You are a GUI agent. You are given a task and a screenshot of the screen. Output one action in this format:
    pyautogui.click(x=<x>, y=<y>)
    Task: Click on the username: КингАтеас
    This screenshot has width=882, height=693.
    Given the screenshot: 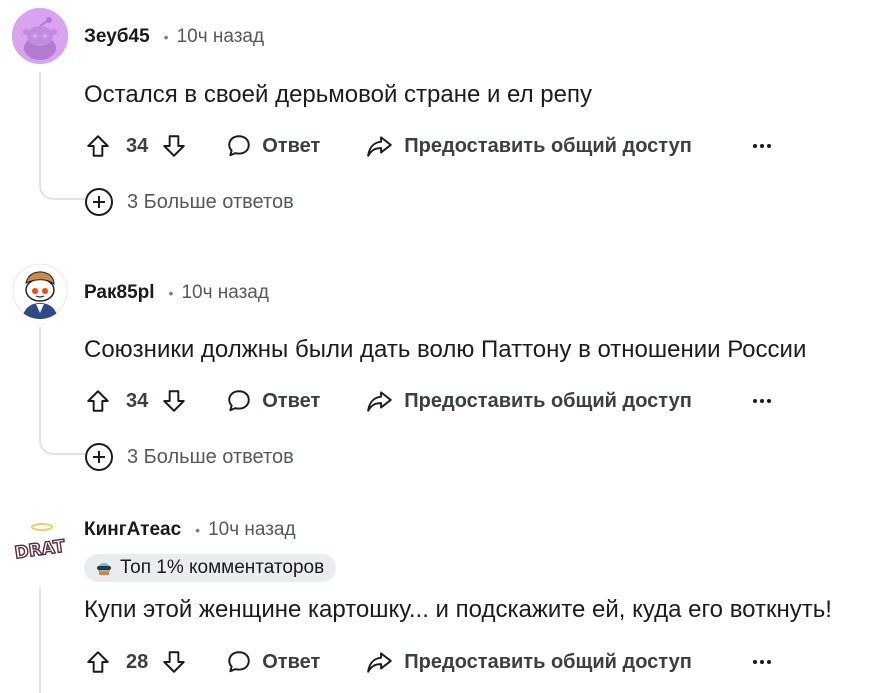 What is the action you would take?
    pyautogui.click(x=132, y=530)
    